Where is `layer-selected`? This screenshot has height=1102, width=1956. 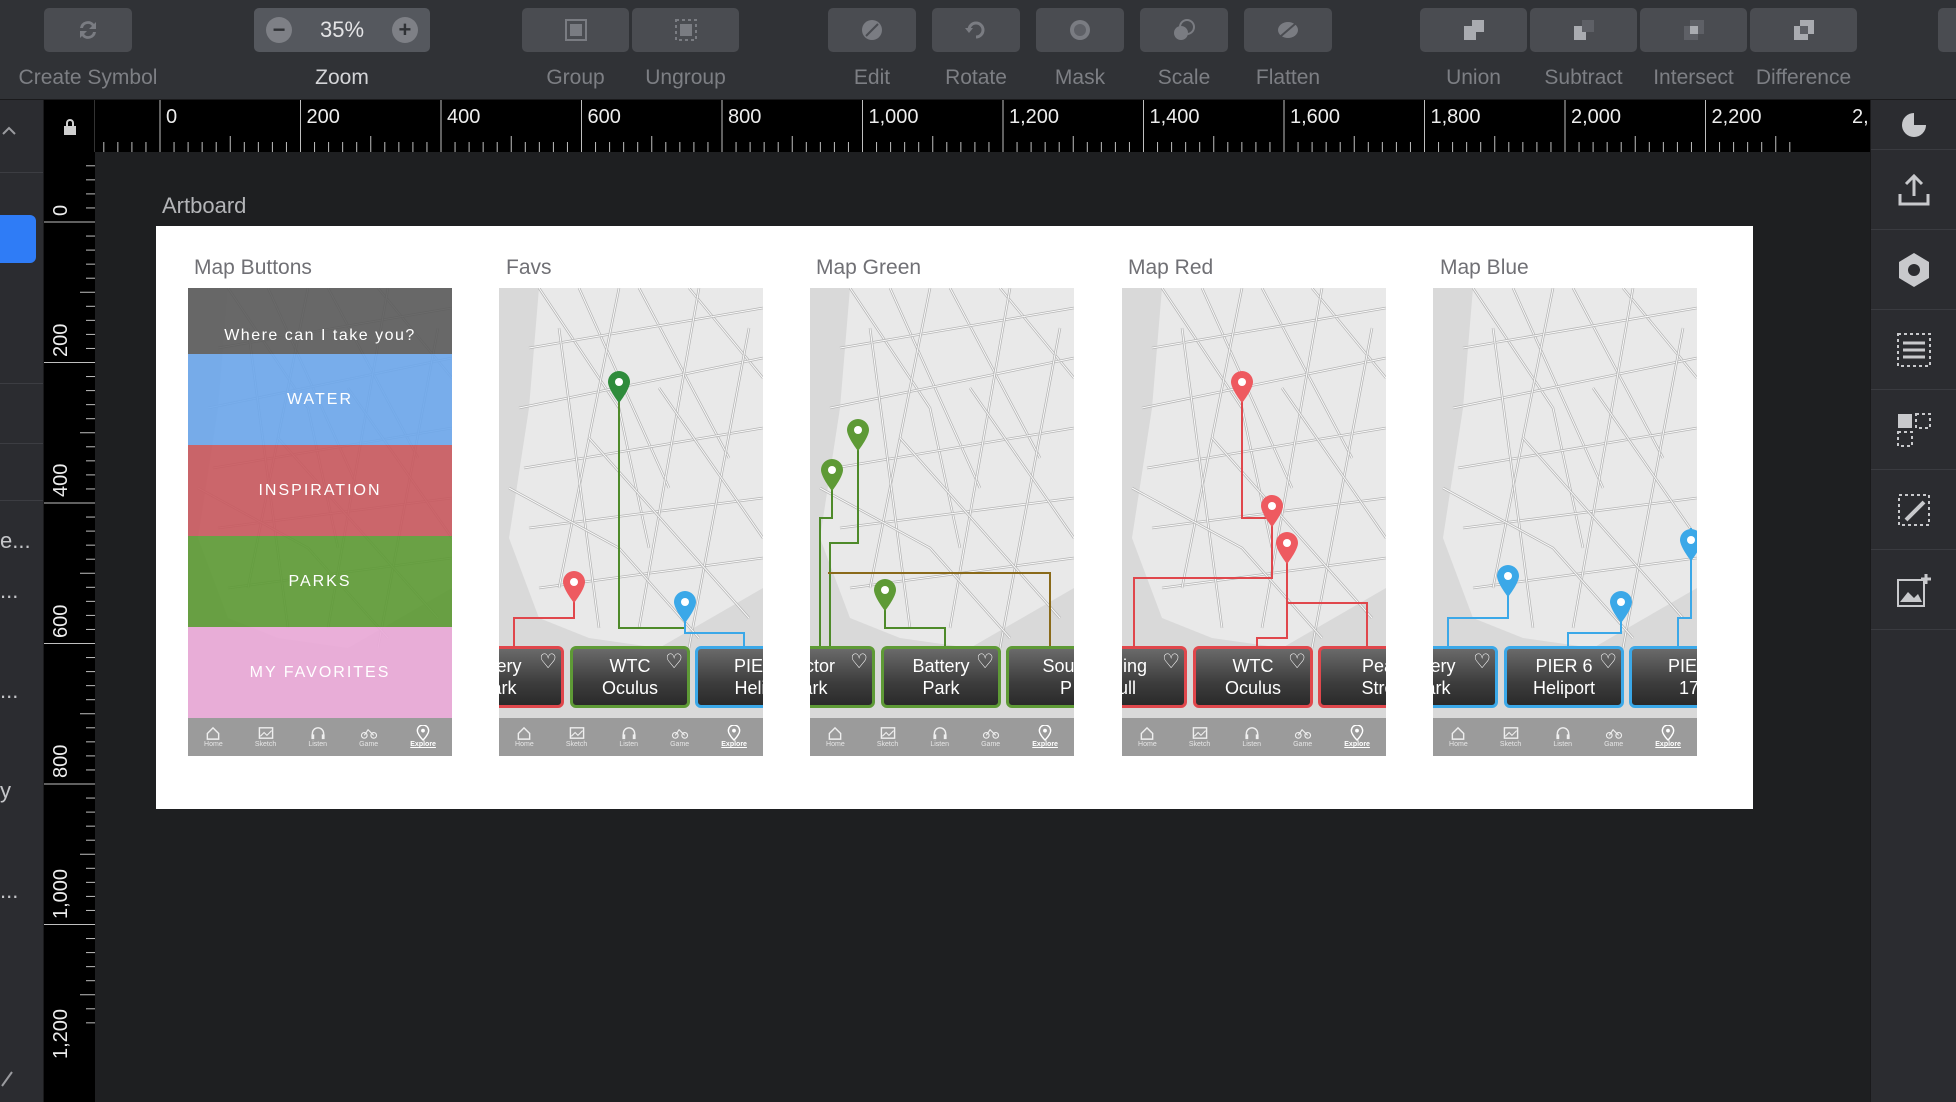
layer-selected is located at coordinates (18, 239).